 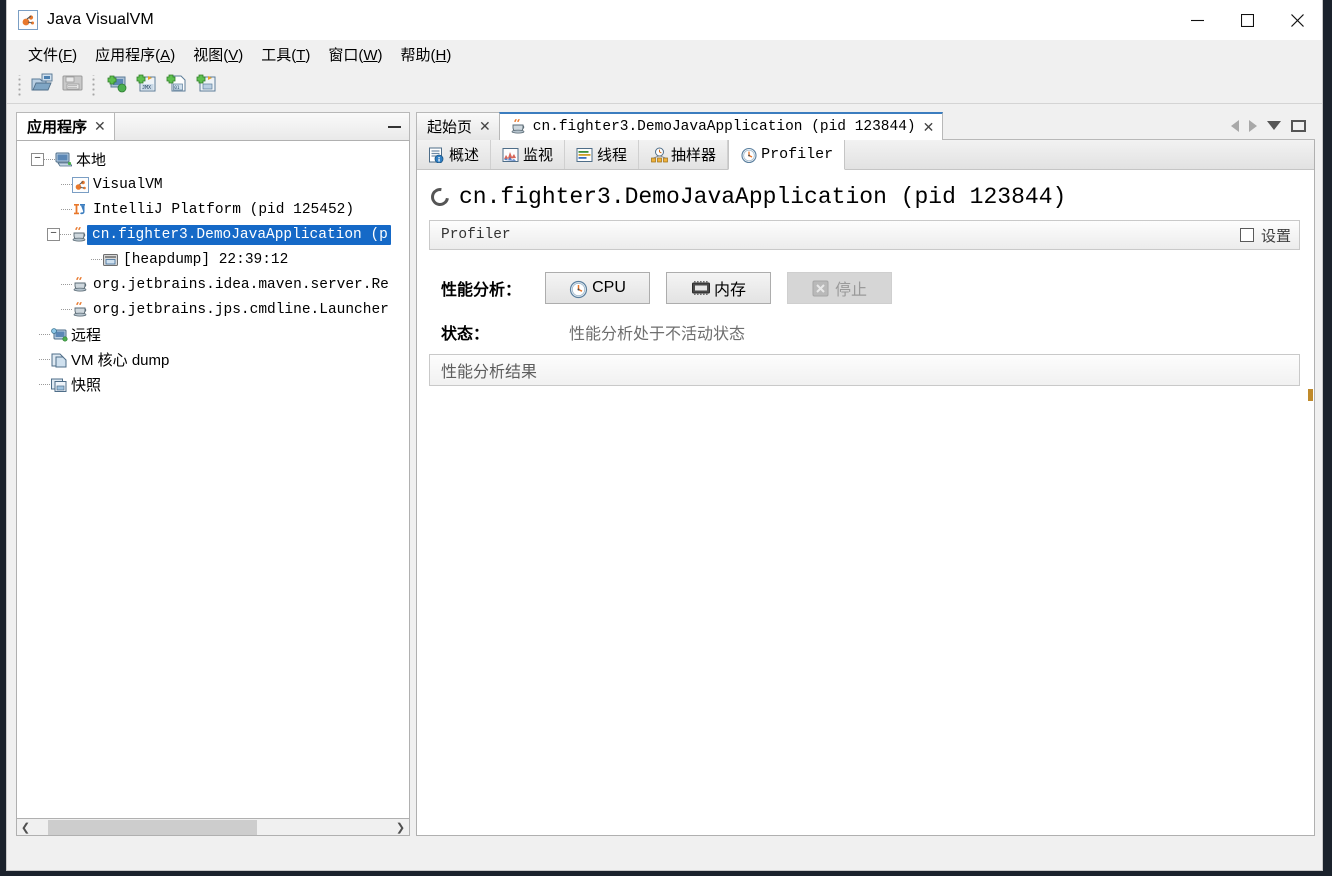 I want to click on tree-node-intellij-platform: IntelliJ Platform (pid 125452), so click(x=213, y=209).